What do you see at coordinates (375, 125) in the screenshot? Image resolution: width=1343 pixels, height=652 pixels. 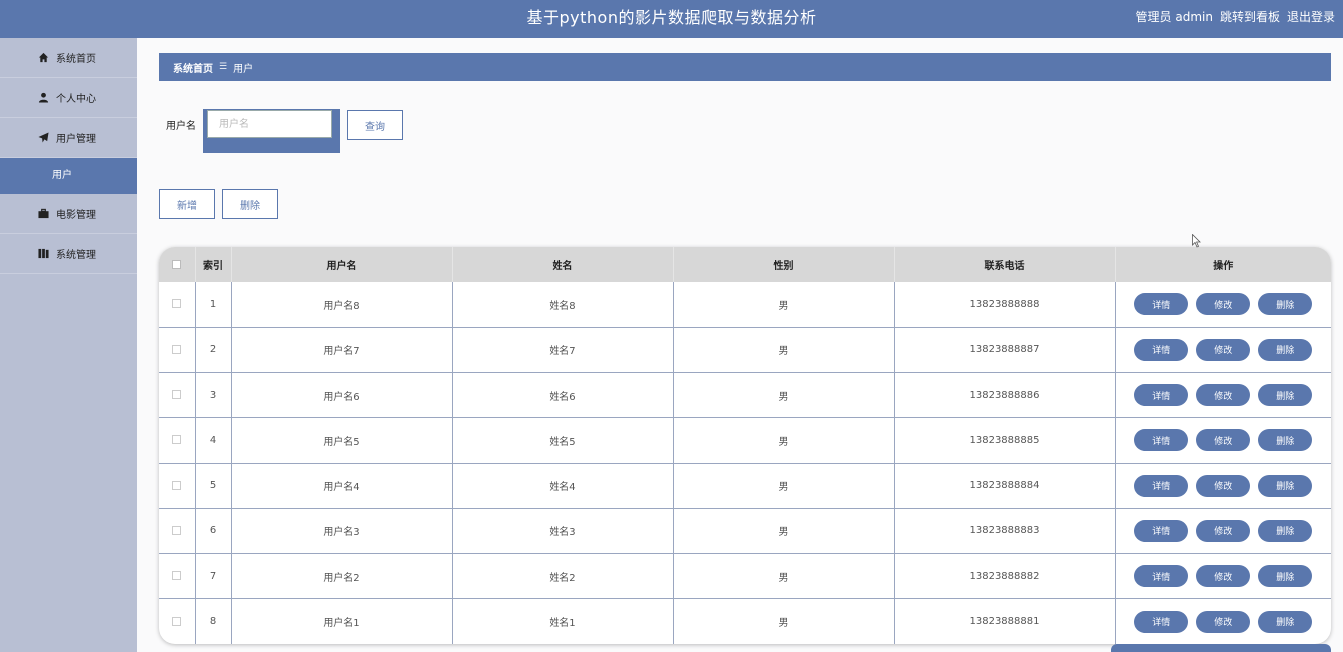 I see `search-button: 查询` at bounding box center [375, 125].